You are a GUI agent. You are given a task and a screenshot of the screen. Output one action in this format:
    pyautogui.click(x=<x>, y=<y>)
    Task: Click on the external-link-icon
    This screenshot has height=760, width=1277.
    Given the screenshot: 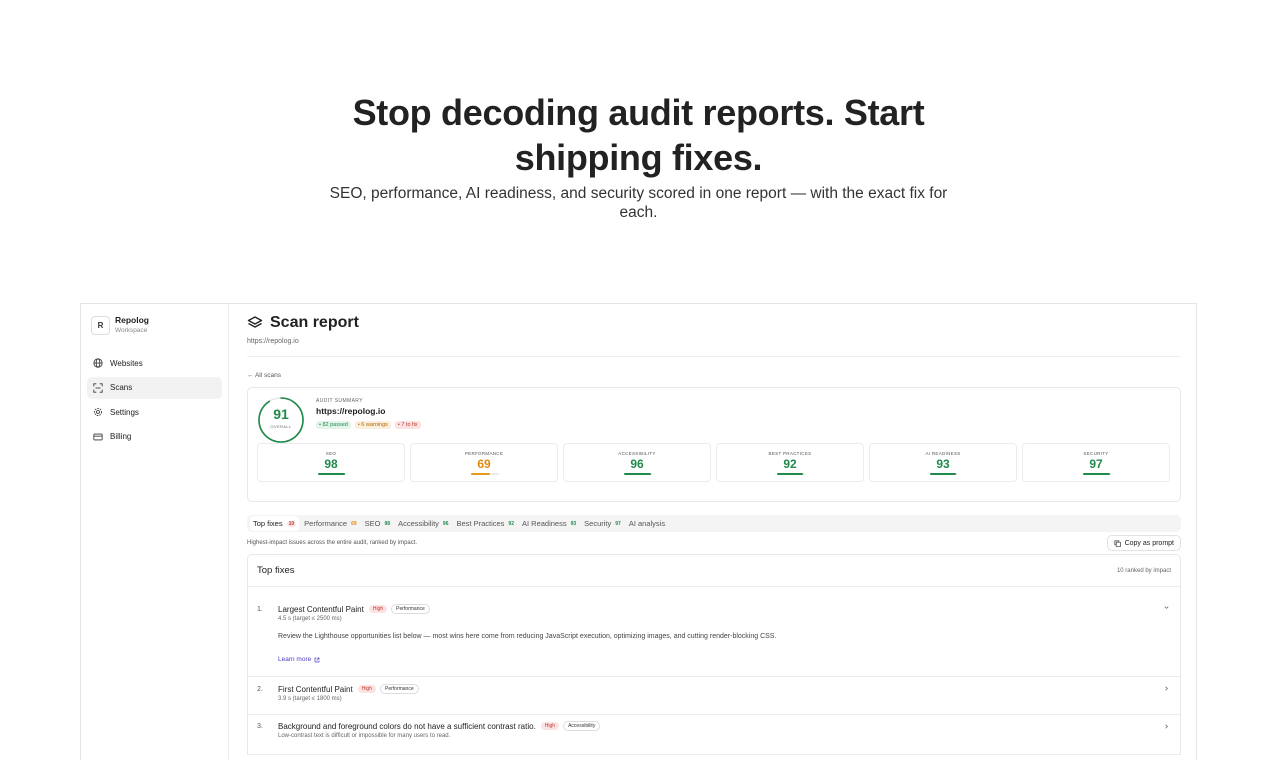 What is the action you would take?
    pyautogui.click(x=317, y=659)
    